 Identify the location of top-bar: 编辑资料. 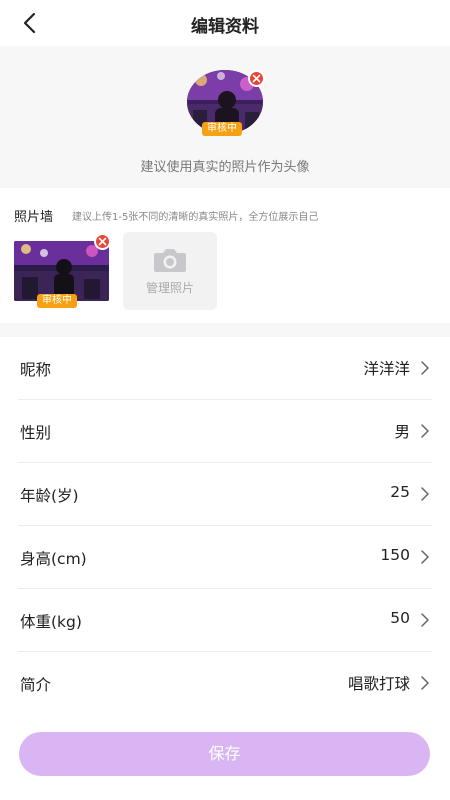
(225, 23).